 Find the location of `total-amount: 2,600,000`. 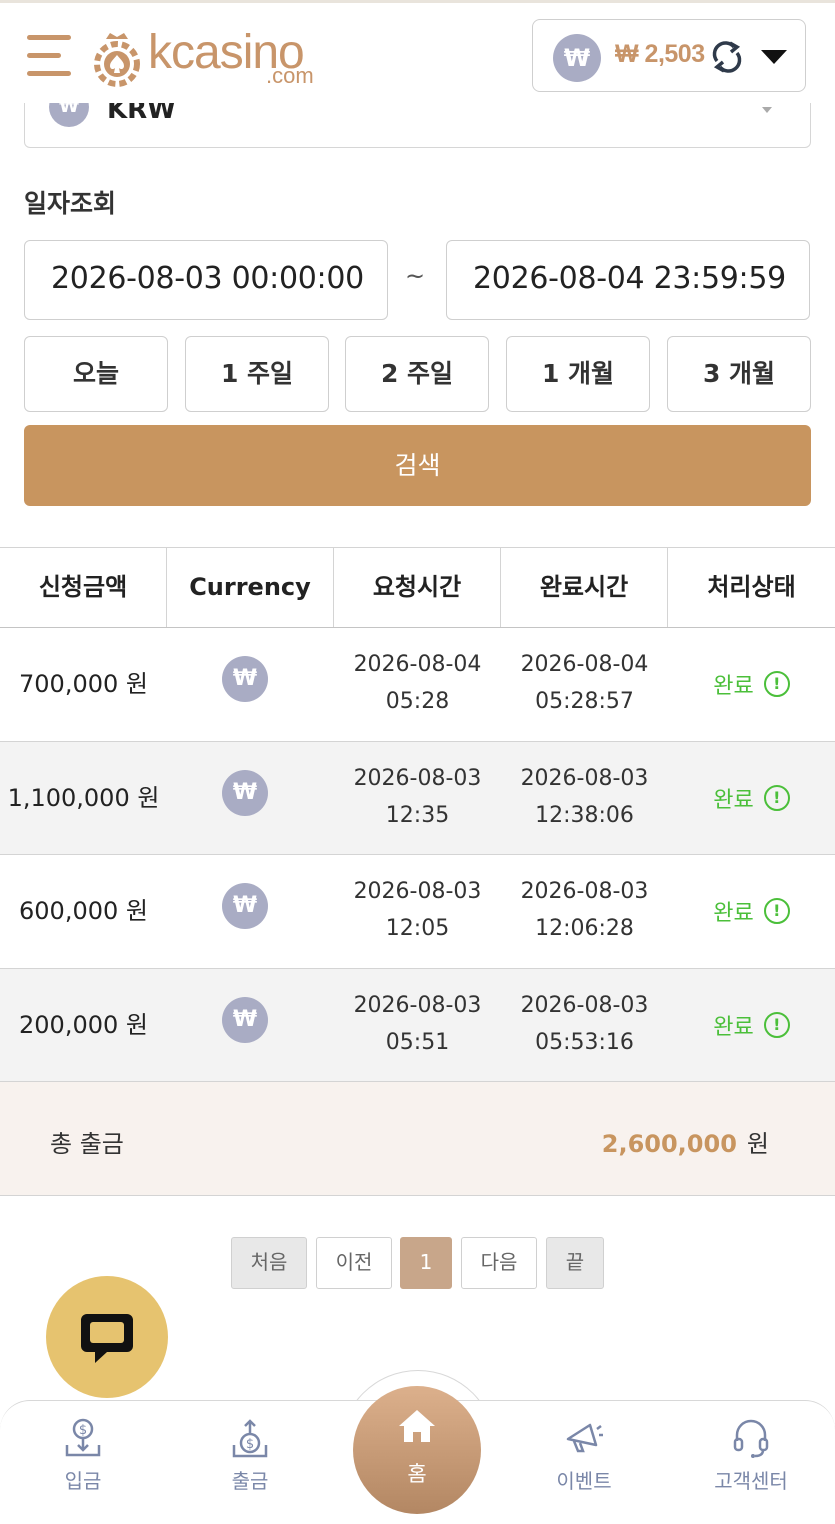

total-amount: 2,600,000 is located at coordinates (669, 1144).